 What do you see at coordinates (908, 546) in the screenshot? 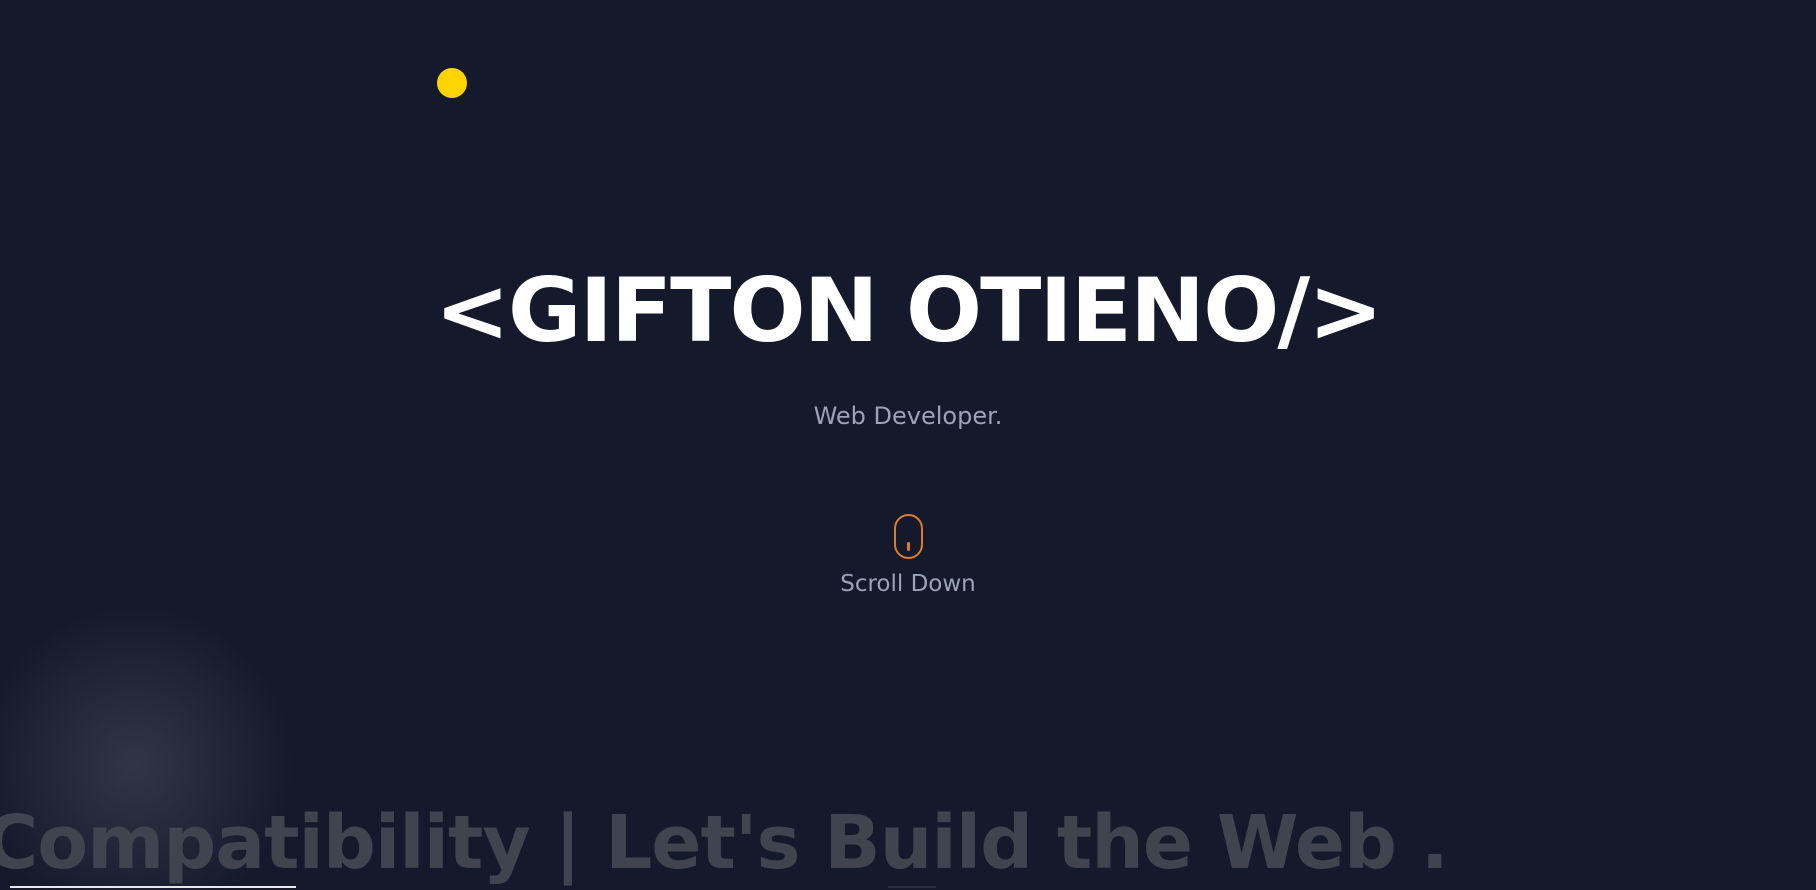
I see `mouse-wheel` at bounding box center [908, 546].